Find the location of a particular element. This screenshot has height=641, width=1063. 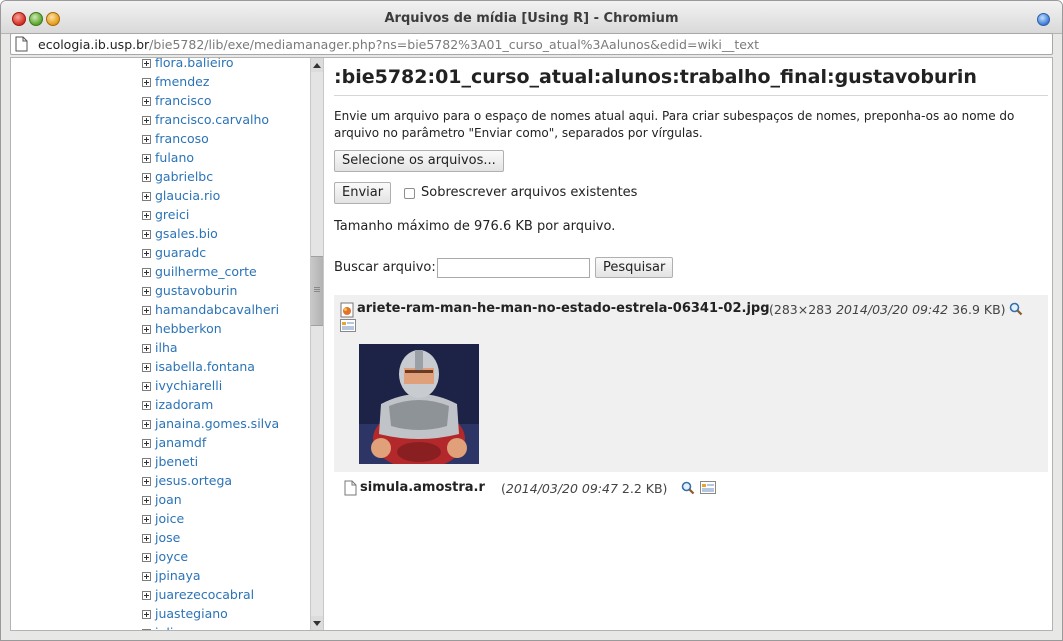

namespace-item: joice is located at coordinates (210, 518).